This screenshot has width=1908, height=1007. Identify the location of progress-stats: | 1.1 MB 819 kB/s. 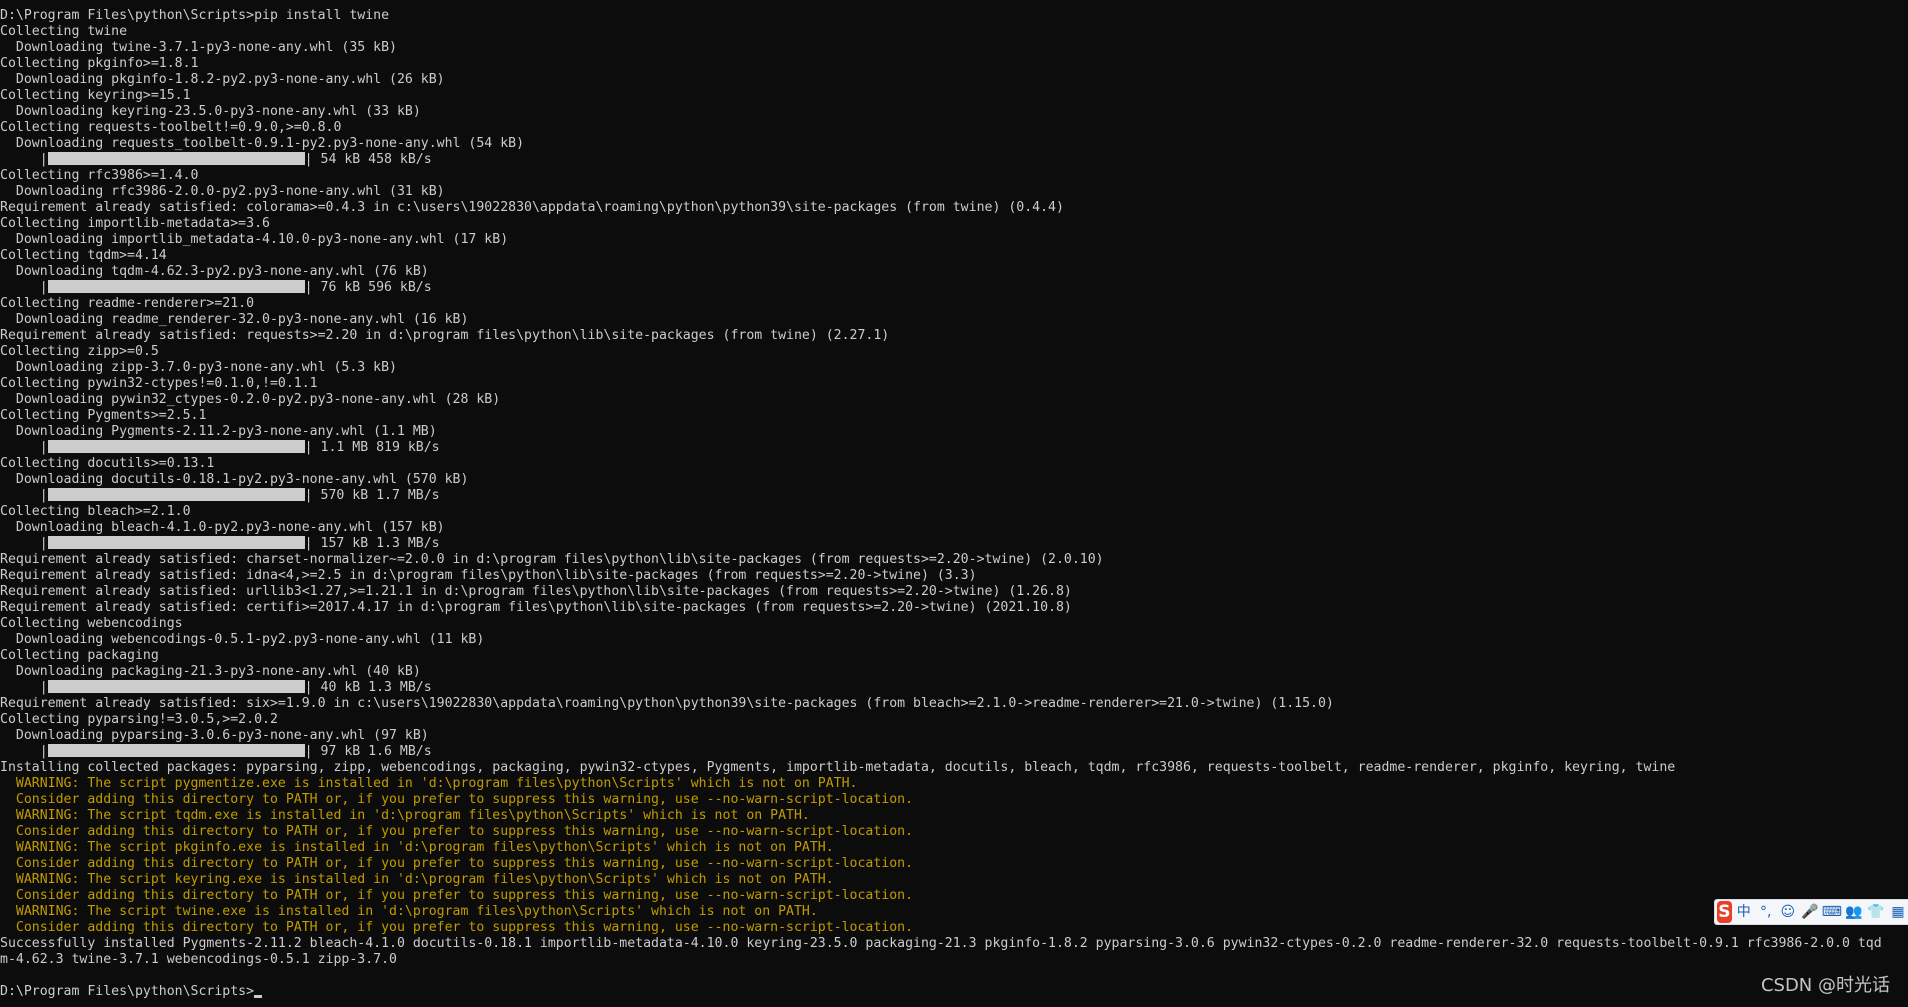
(372, 447).